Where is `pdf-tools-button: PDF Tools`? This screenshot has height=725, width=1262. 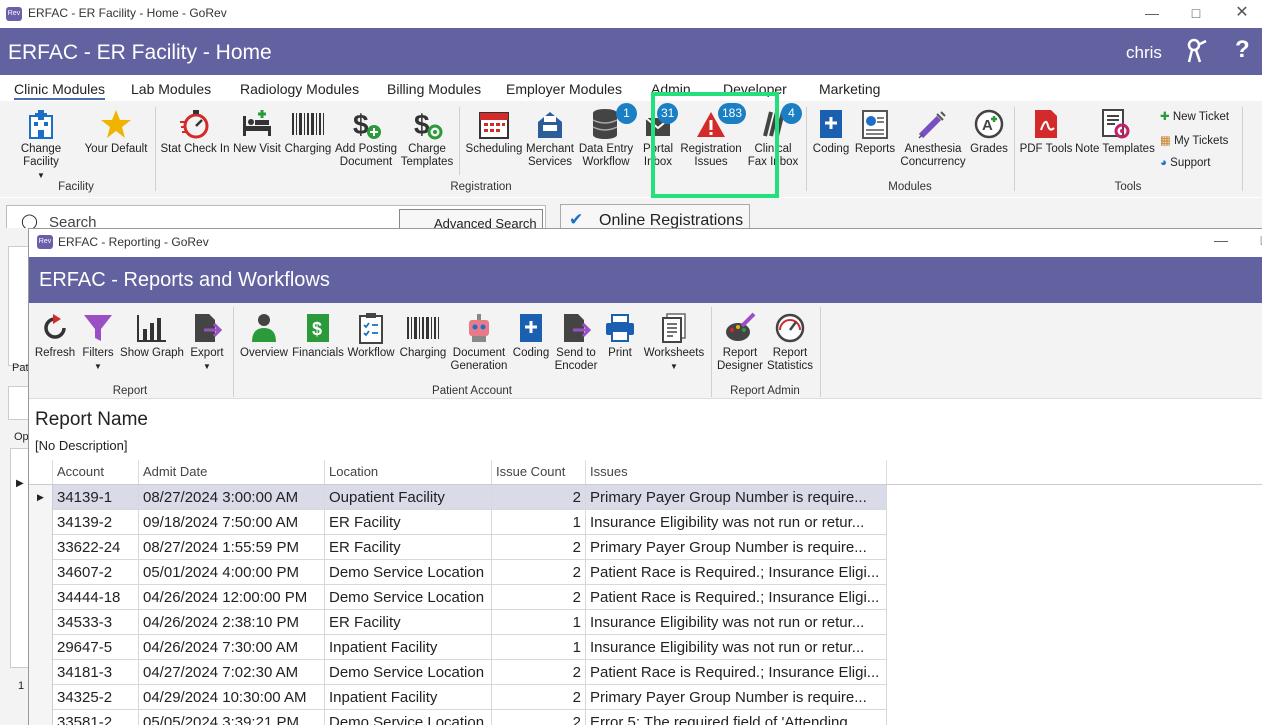 pdf-tools-button: PDF Tools is located at coordinates (1046, 131).